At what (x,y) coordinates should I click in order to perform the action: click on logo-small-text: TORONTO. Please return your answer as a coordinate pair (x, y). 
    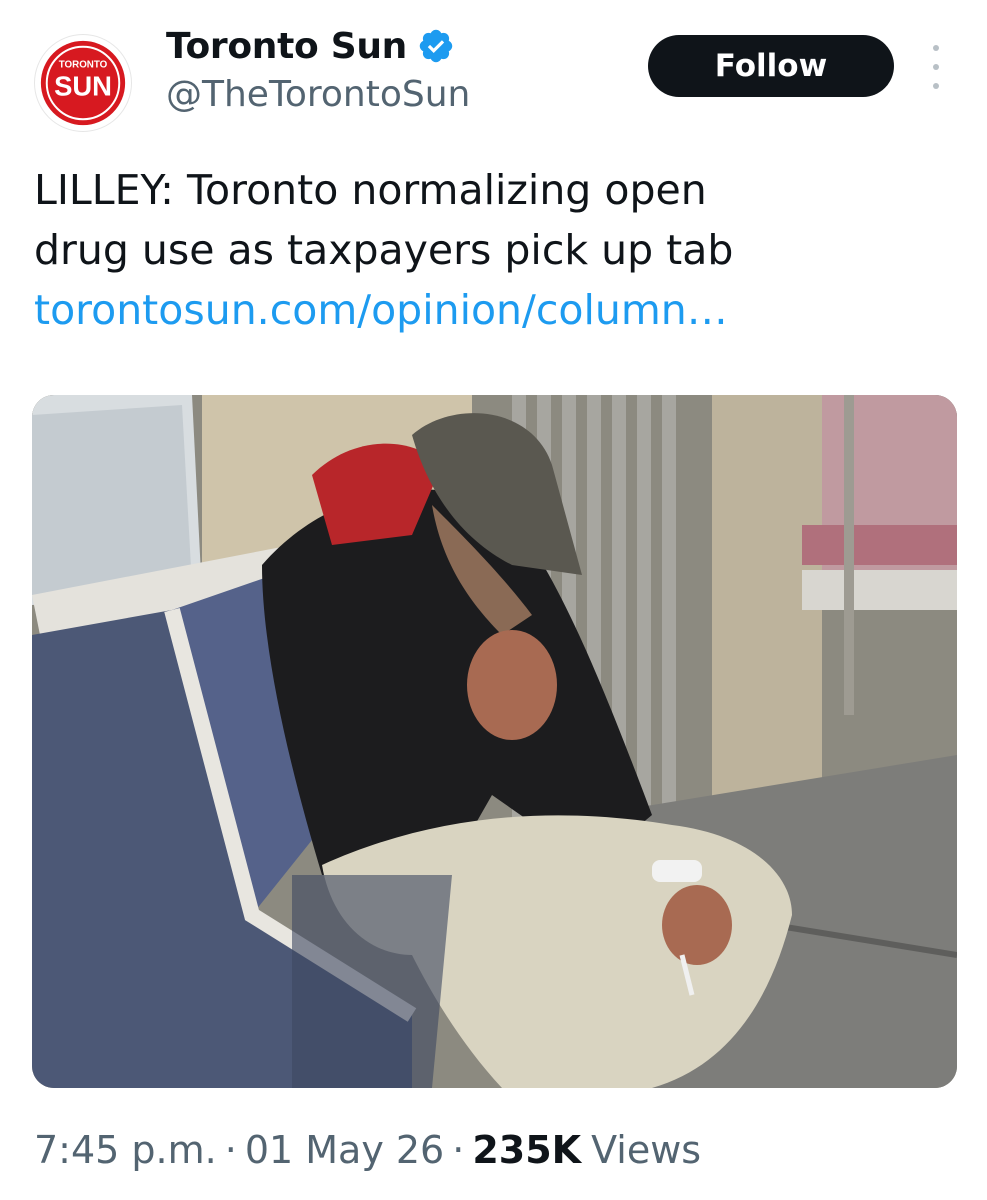
    Looking at the image, I should click on (83, 64).